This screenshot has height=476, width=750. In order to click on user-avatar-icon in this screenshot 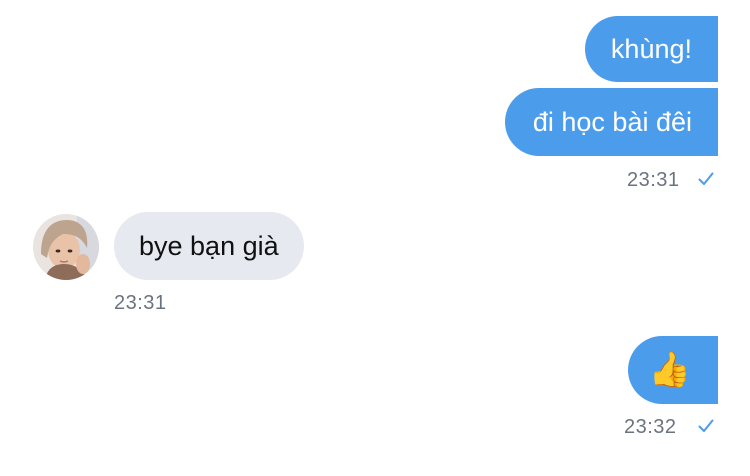, I will do `click(66, 247)`.